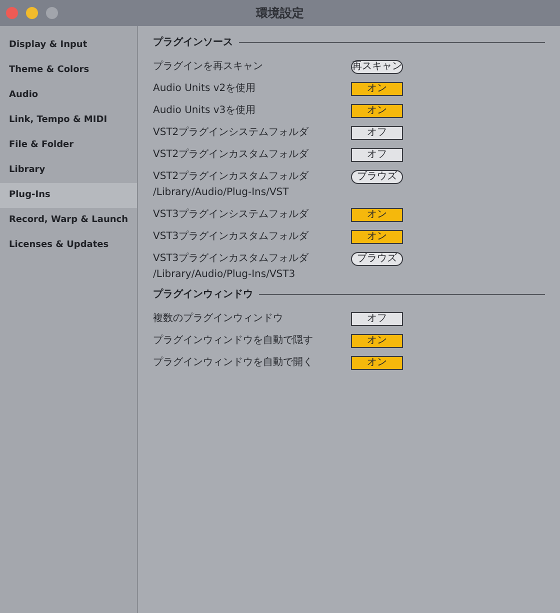 The width and height of the screenshot is (560, 613). Describe the element at coordinates (231, 133) in the screenshot. I see `setting-label: VST2プラグインシステムフォルダ` at that location.